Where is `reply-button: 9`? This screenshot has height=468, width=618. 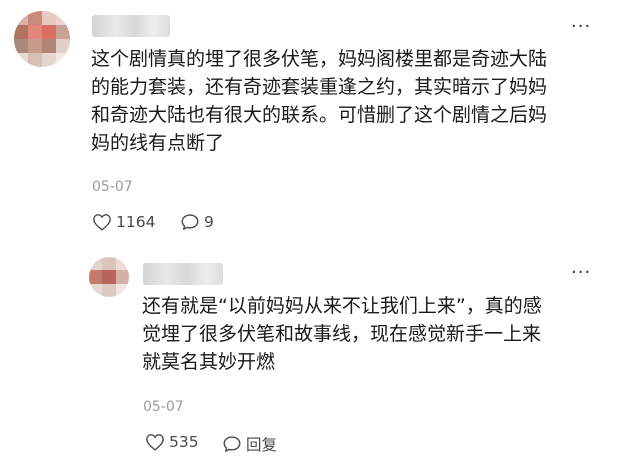
reply-button: 9 is located at coordinates (197, 222).